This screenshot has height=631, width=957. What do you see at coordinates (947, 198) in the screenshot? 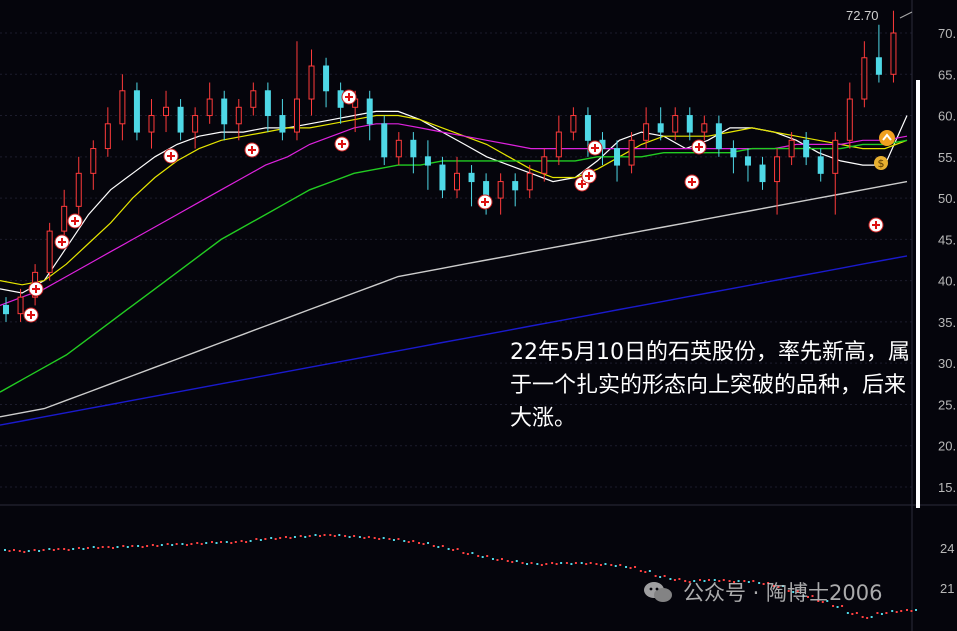
I see `price-tick-label: 50.` at bounding box center [947, 198].